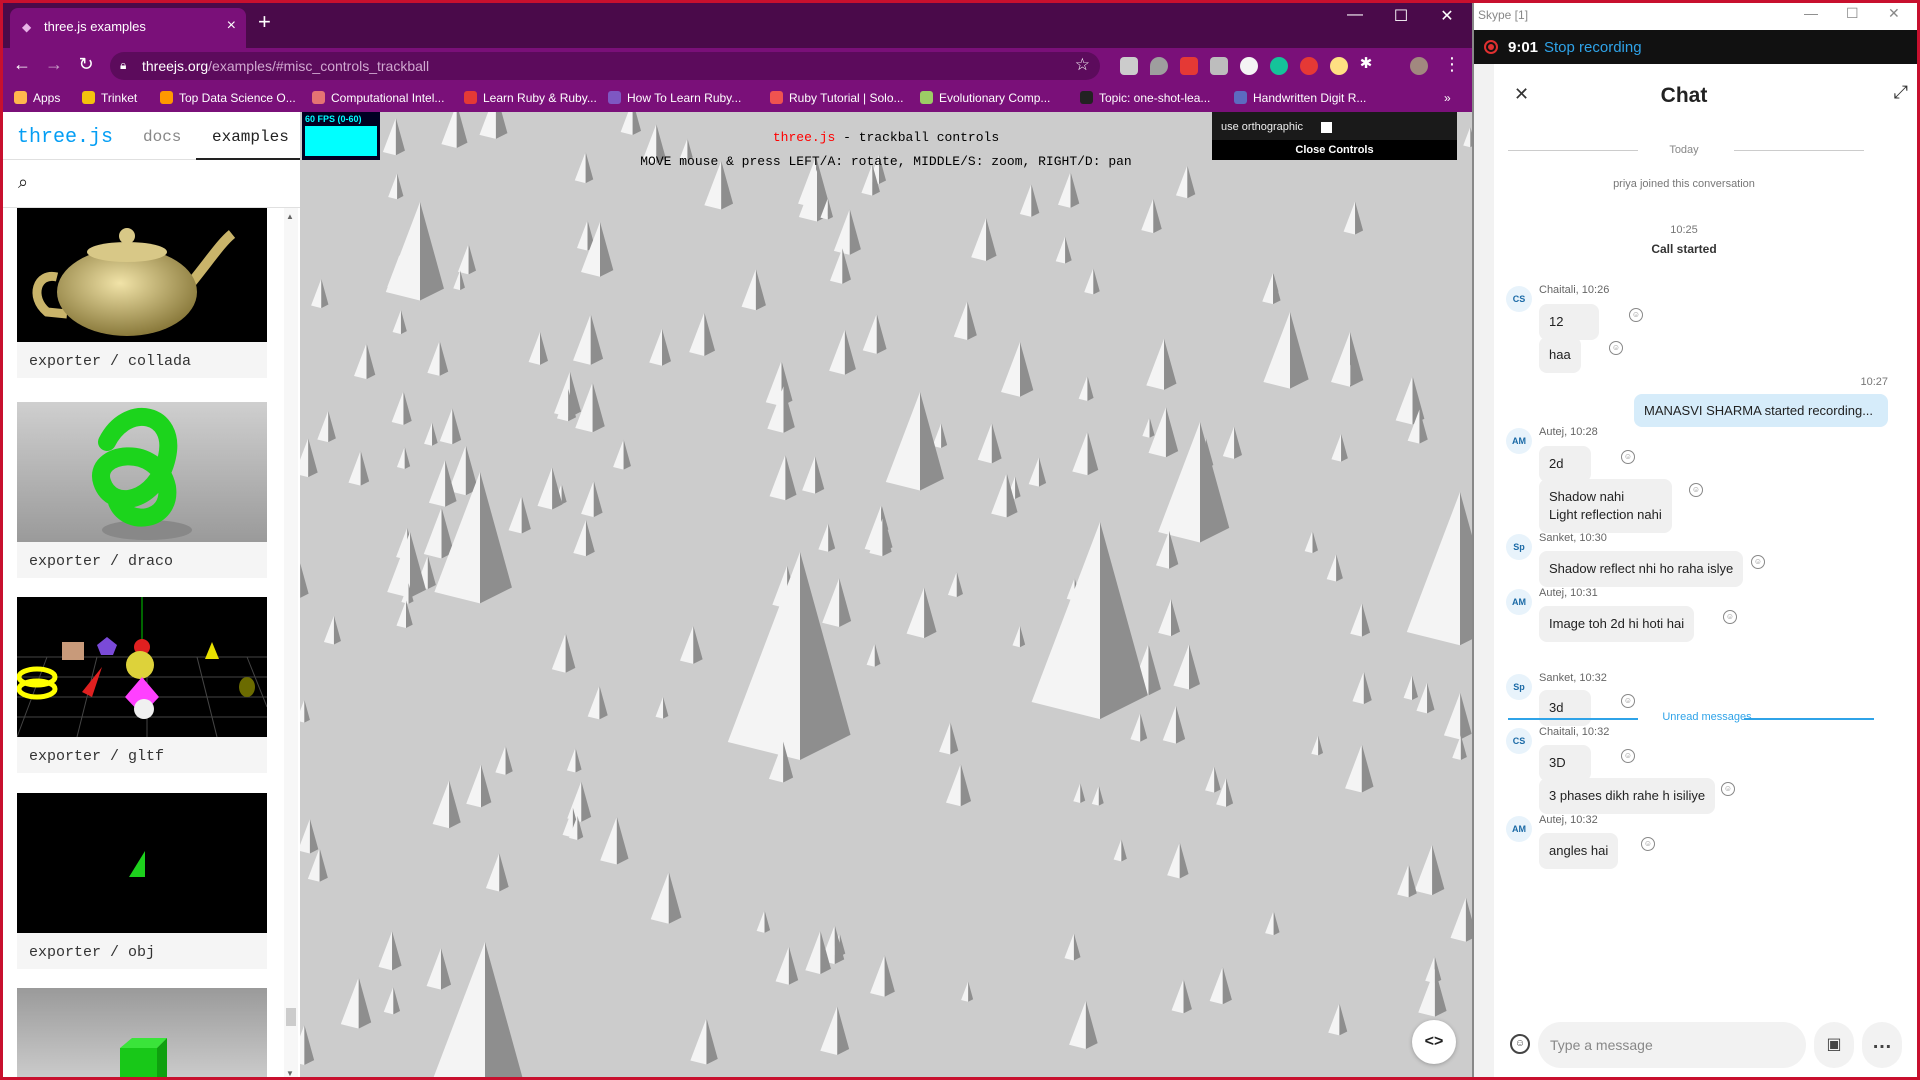 The width and height of the screenshot is (1920, 1080). Describe the element at coordinates (37, 98) in the screenshot. I see `bookmark-item: Apps` at that location.